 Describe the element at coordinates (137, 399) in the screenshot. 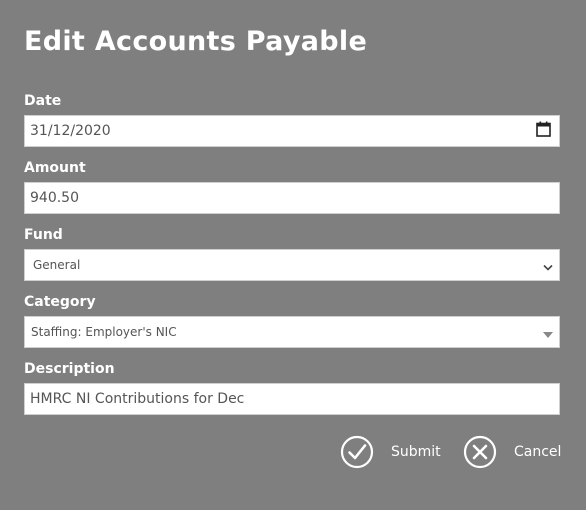

I see `description-value: HMRC NI Contributions for Dec` at that location.